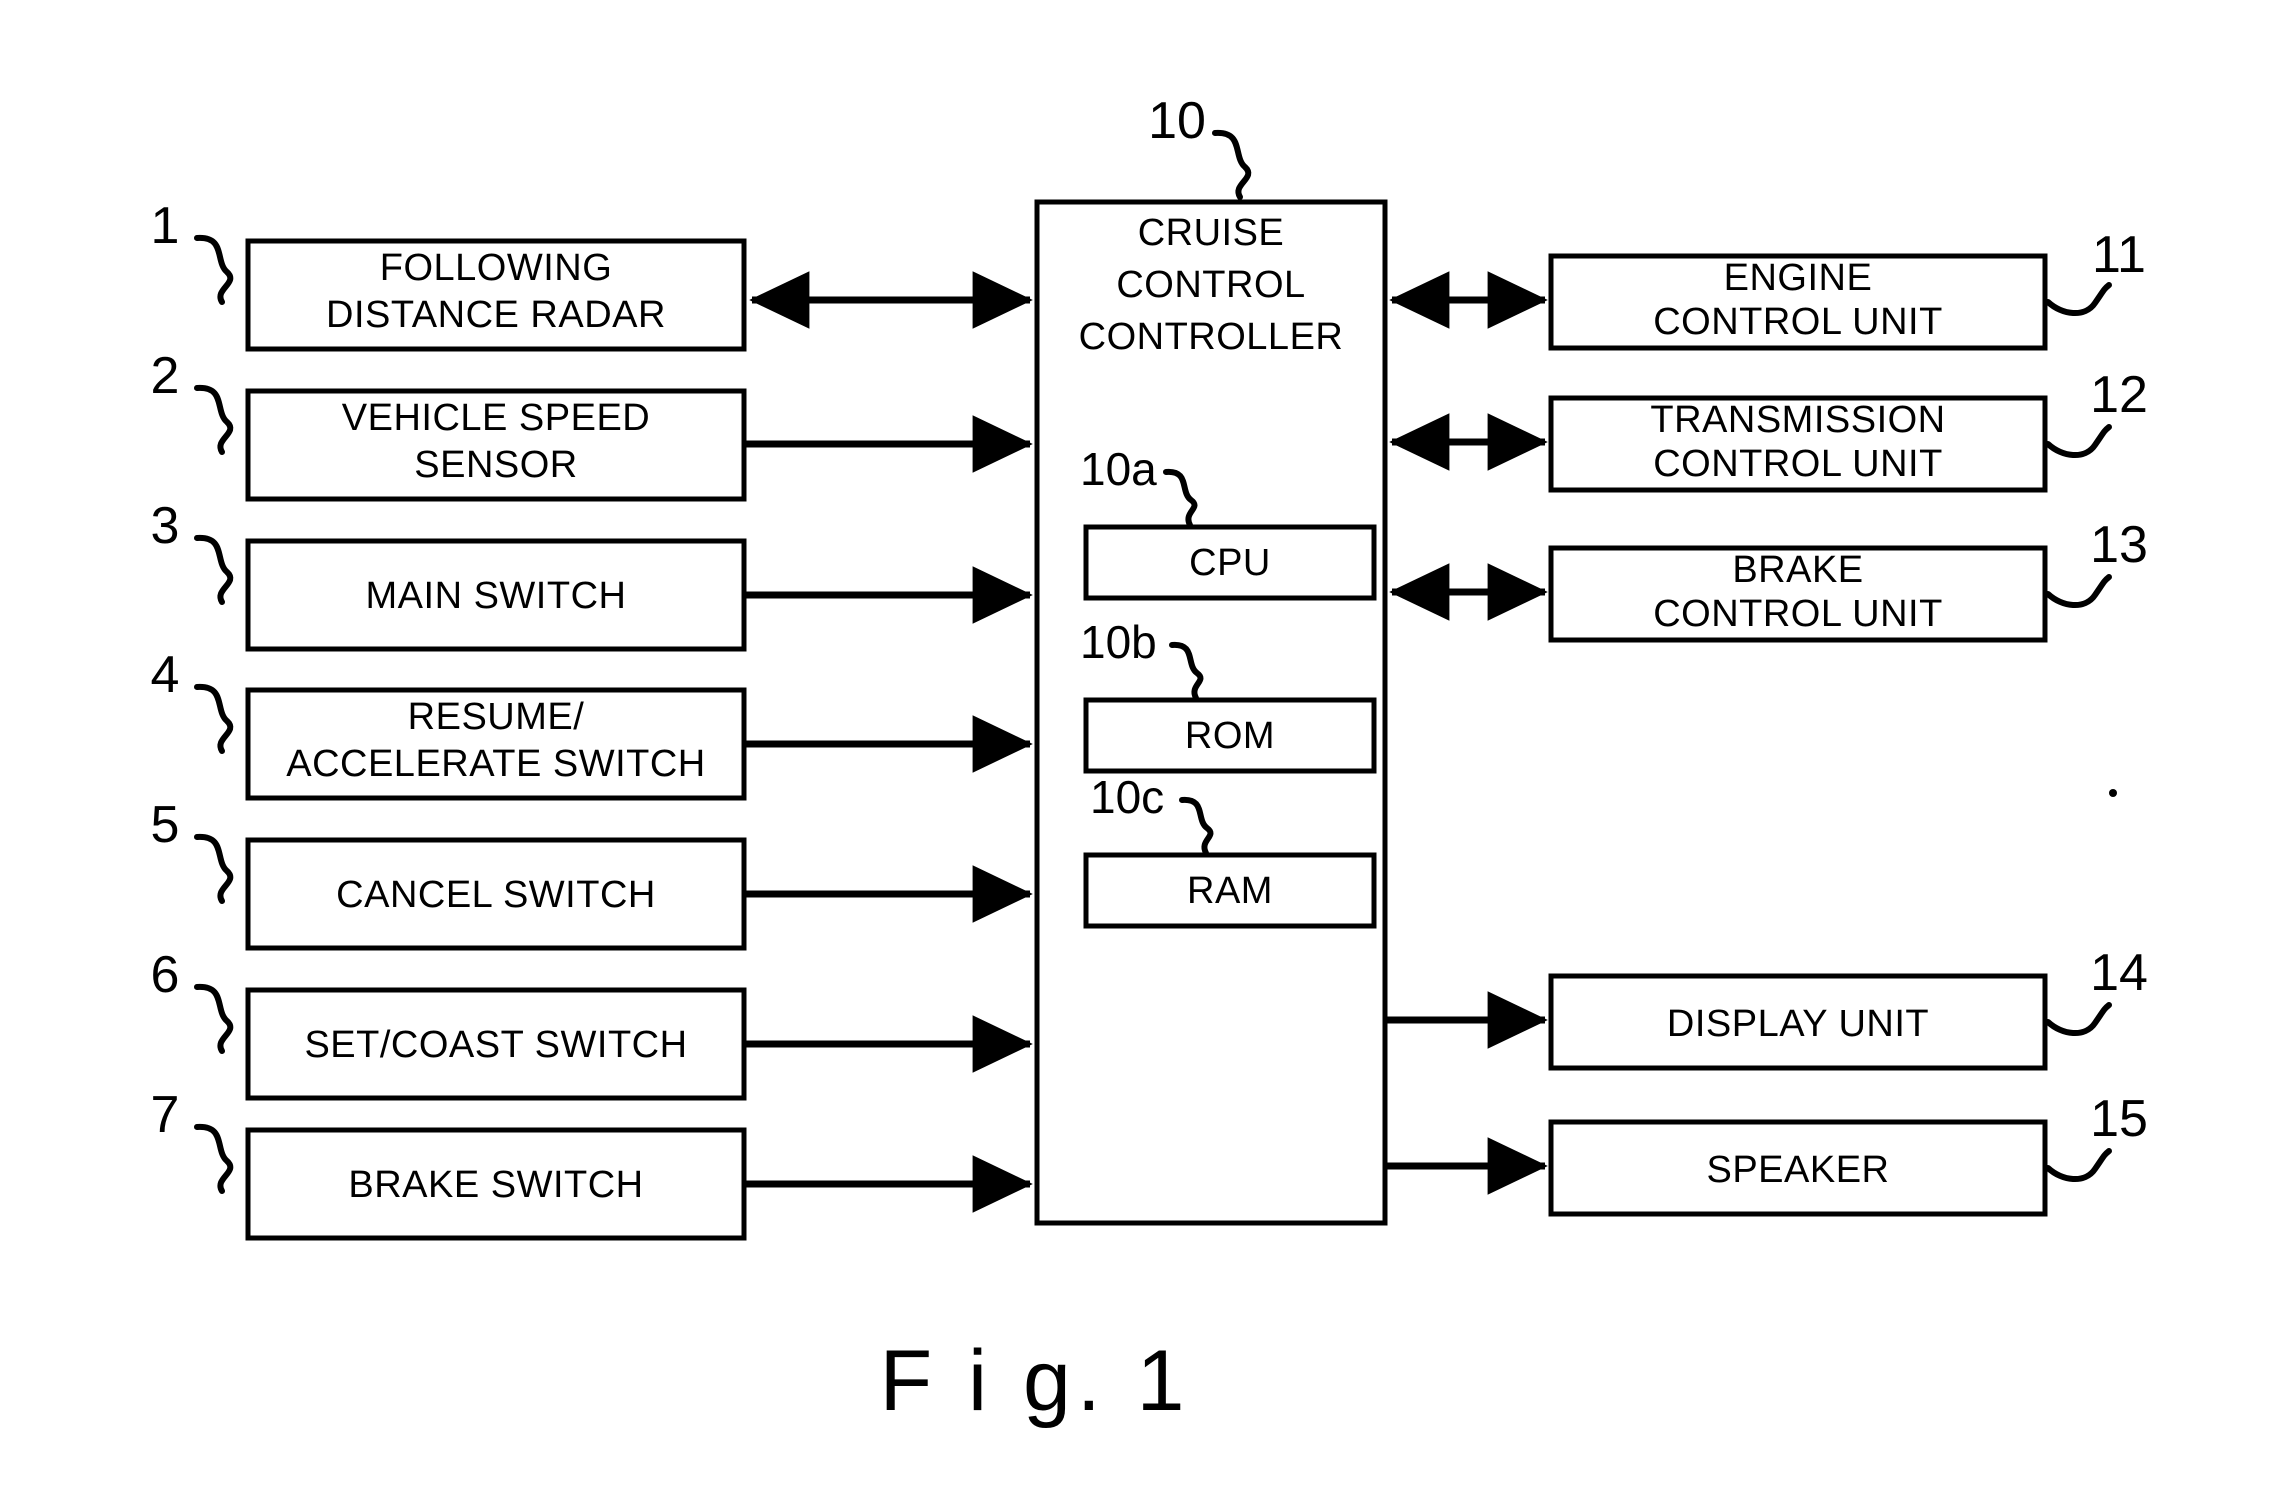 Image resolution: width=2290 pixels, height=1509 pixels. Describe the element at coordinates (1230, 736) in the screenshot. I see `rom-label: ROM` at that location.